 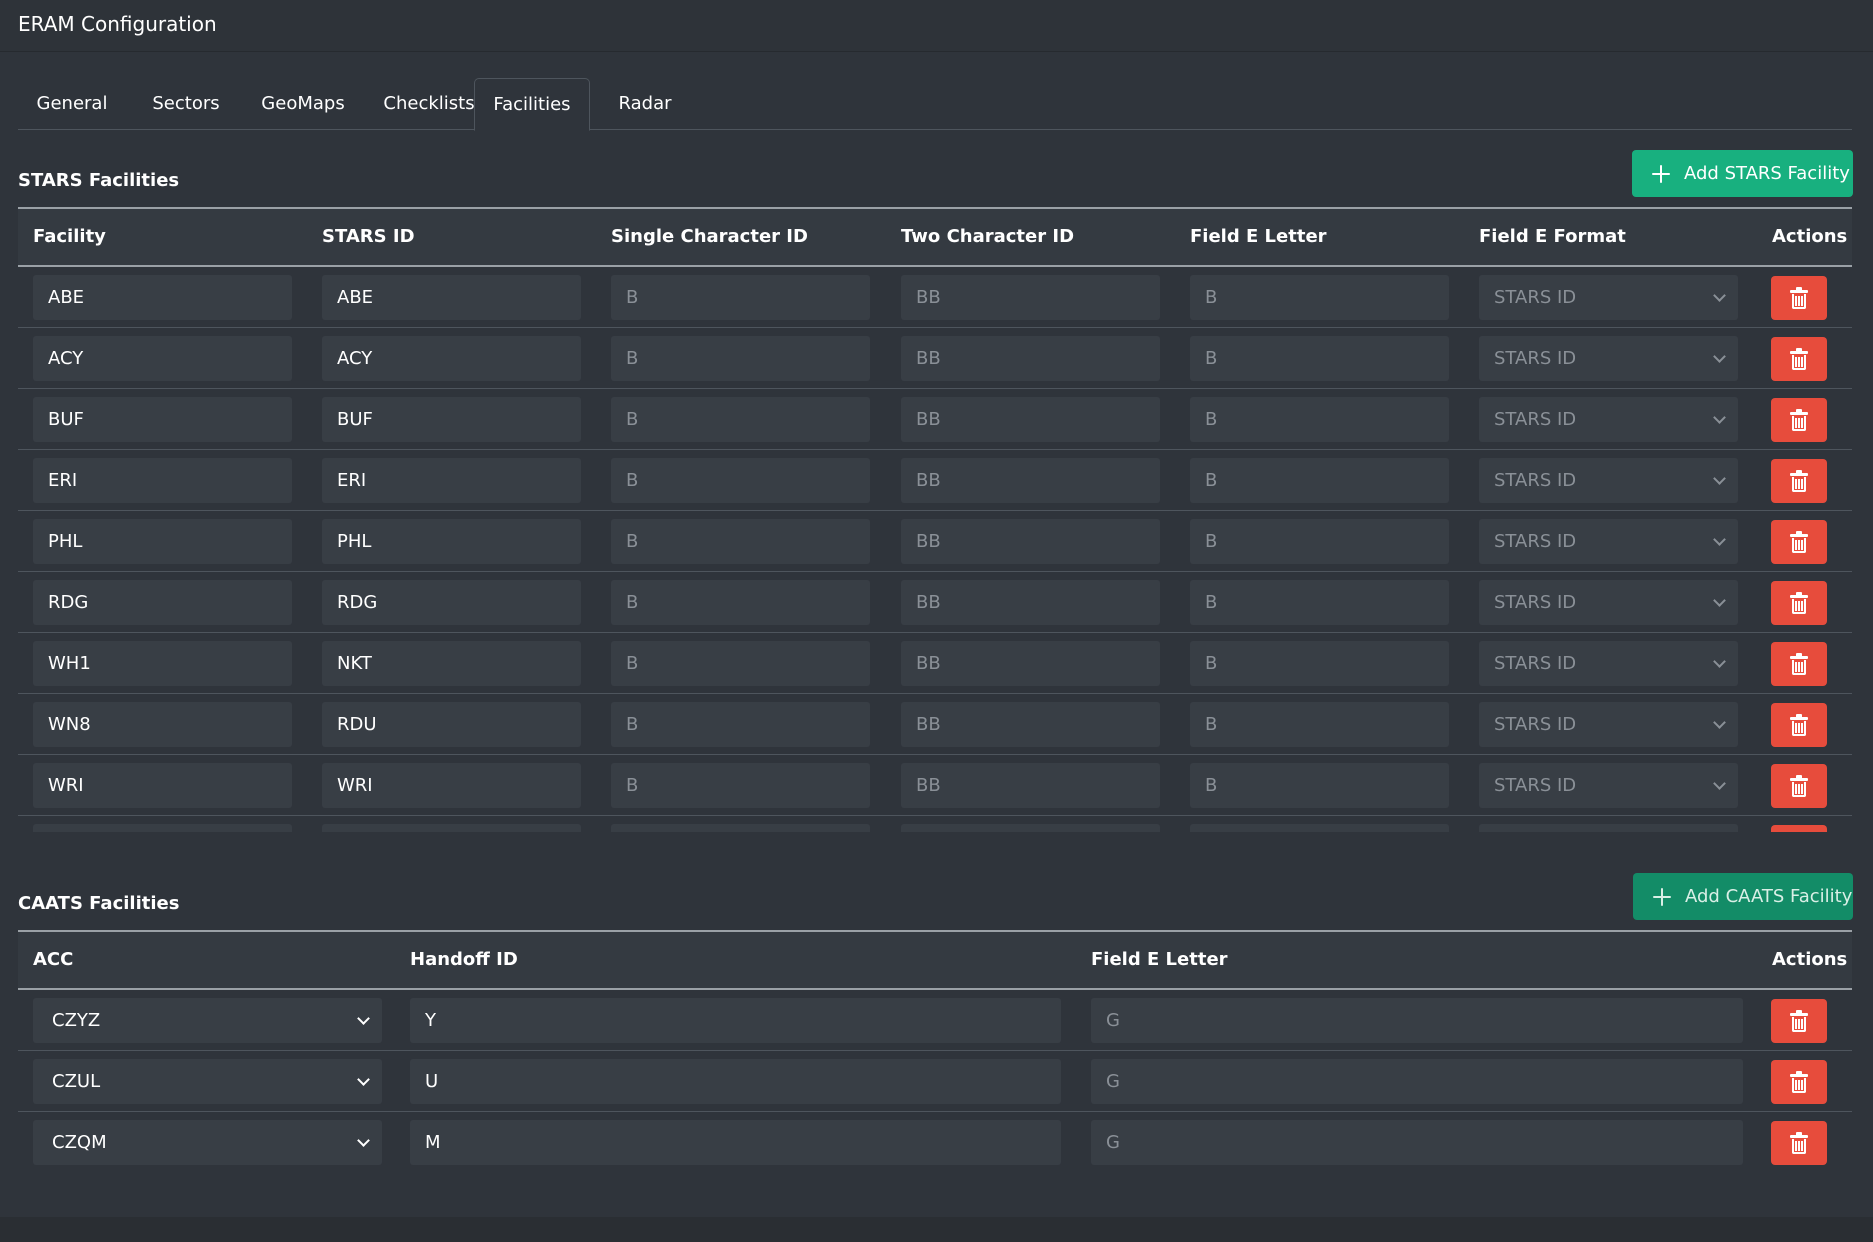 I want to click on acc-select: CZUL, so click(x=207, y=1081).